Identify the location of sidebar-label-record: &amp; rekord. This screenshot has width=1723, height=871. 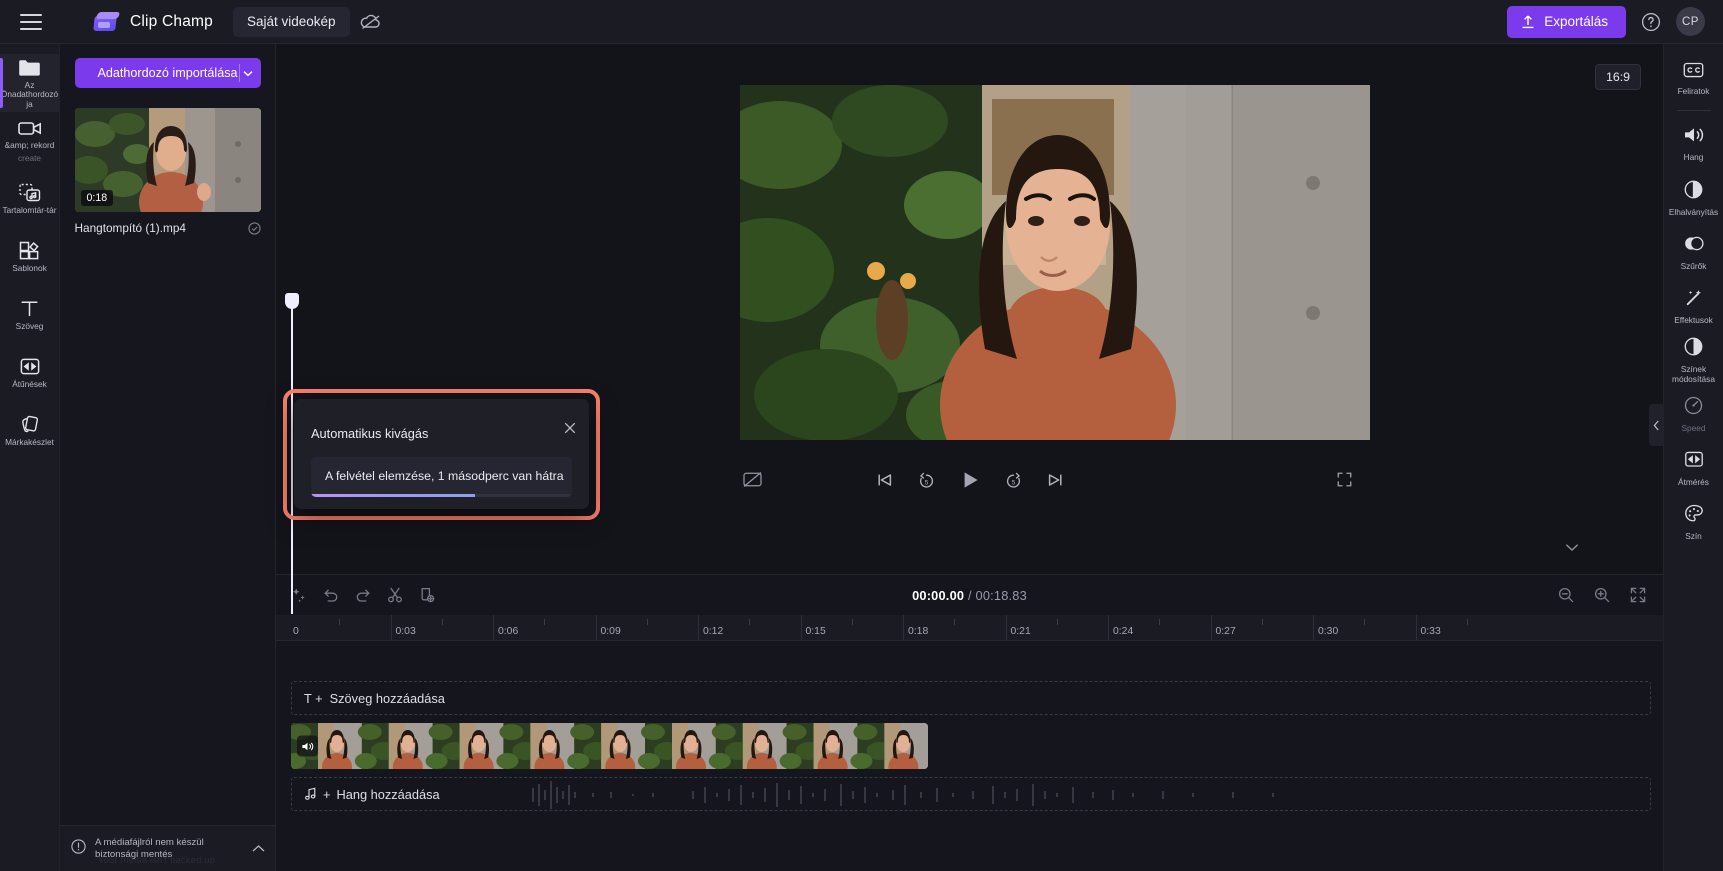
(29, 145).